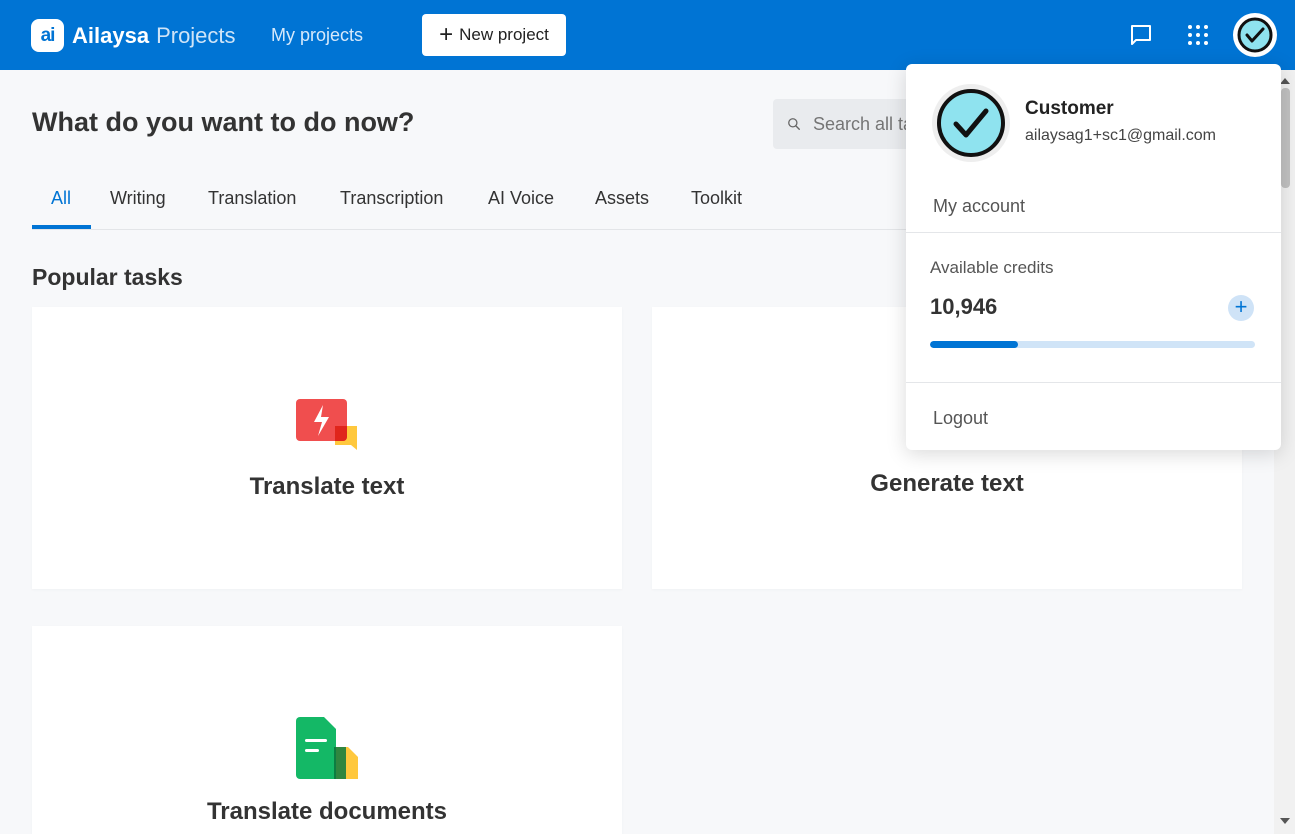 The height and width of the screenshot is (834, 1295). I want to click on tab-translation: Translation, so click(252, 198).